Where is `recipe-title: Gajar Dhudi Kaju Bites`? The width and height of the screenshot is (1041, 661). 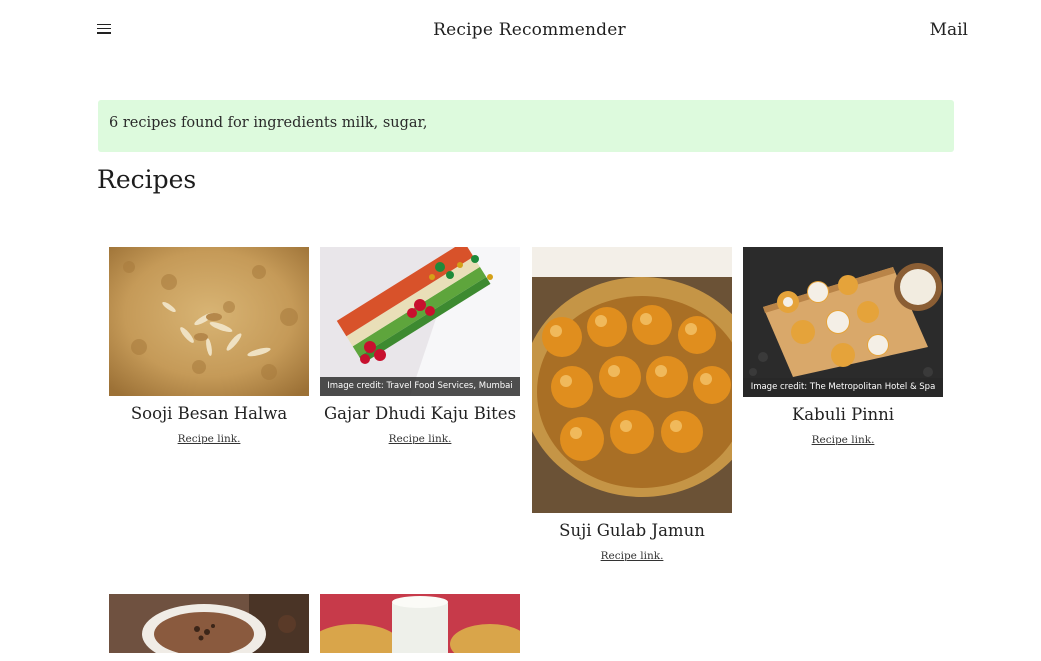
recipe-title: Gajar Dhudi Kaju Bites is located at coordinates (420, 413).